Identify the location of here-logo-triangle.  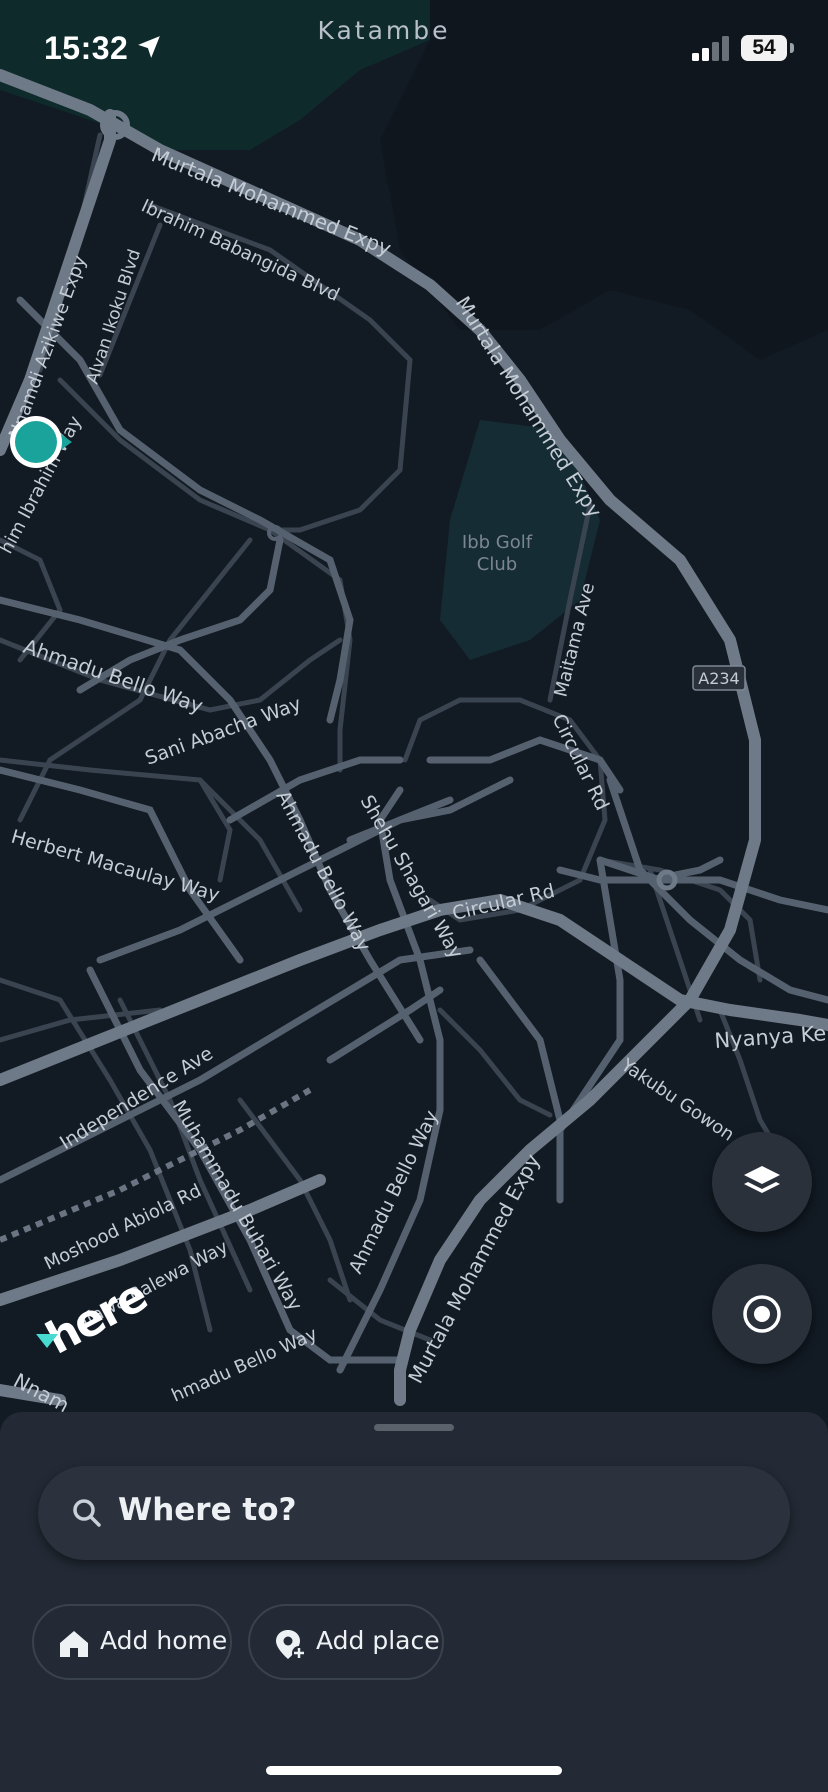
(47, 1341).